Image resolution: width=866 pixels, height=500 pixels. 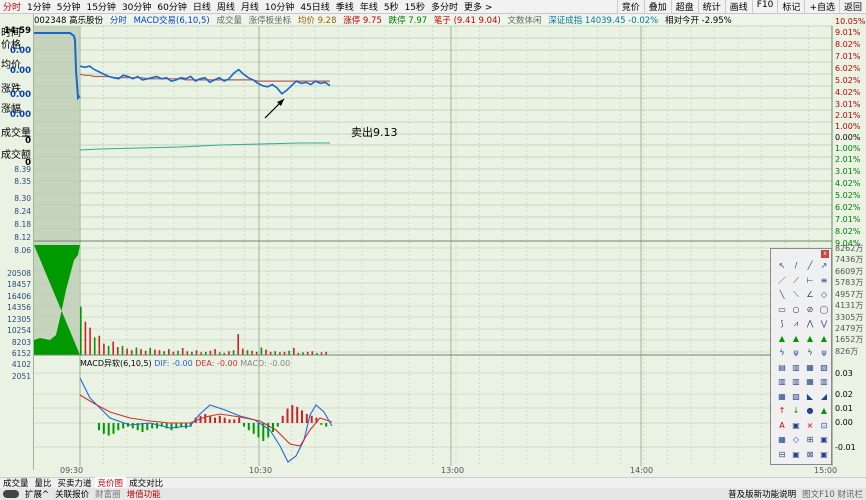 I want to click on pct-tick: 8.02%, so click(x=848, y=231).